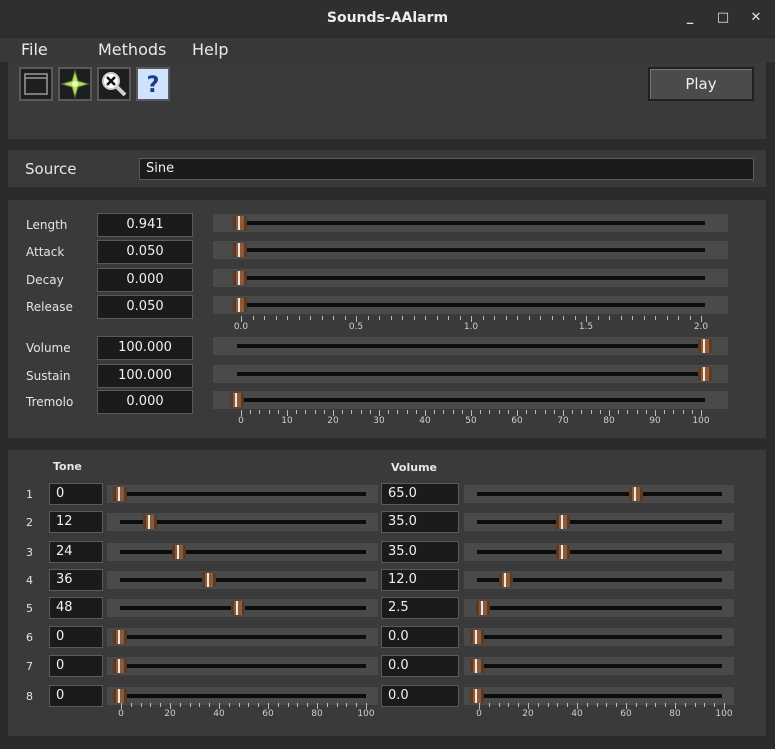  I want to click on clear-search-button, so click(114, 84).